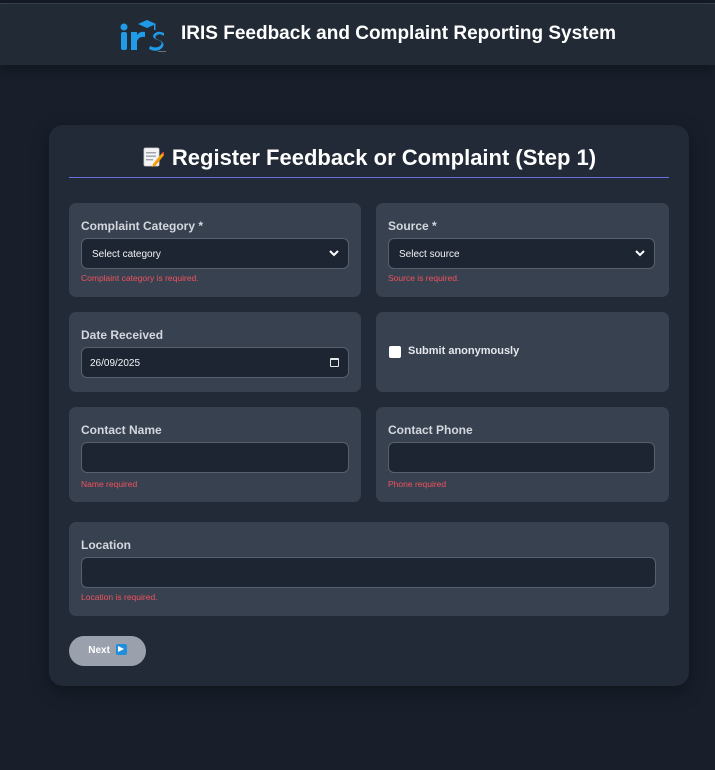 This screenshot has width=715, height=770. What do you see at coordinates (384, 157) in the screenshot?
I see `form-title-text: Register Feedback or Complaint (Step 1)` at bounding box center [384, 157].